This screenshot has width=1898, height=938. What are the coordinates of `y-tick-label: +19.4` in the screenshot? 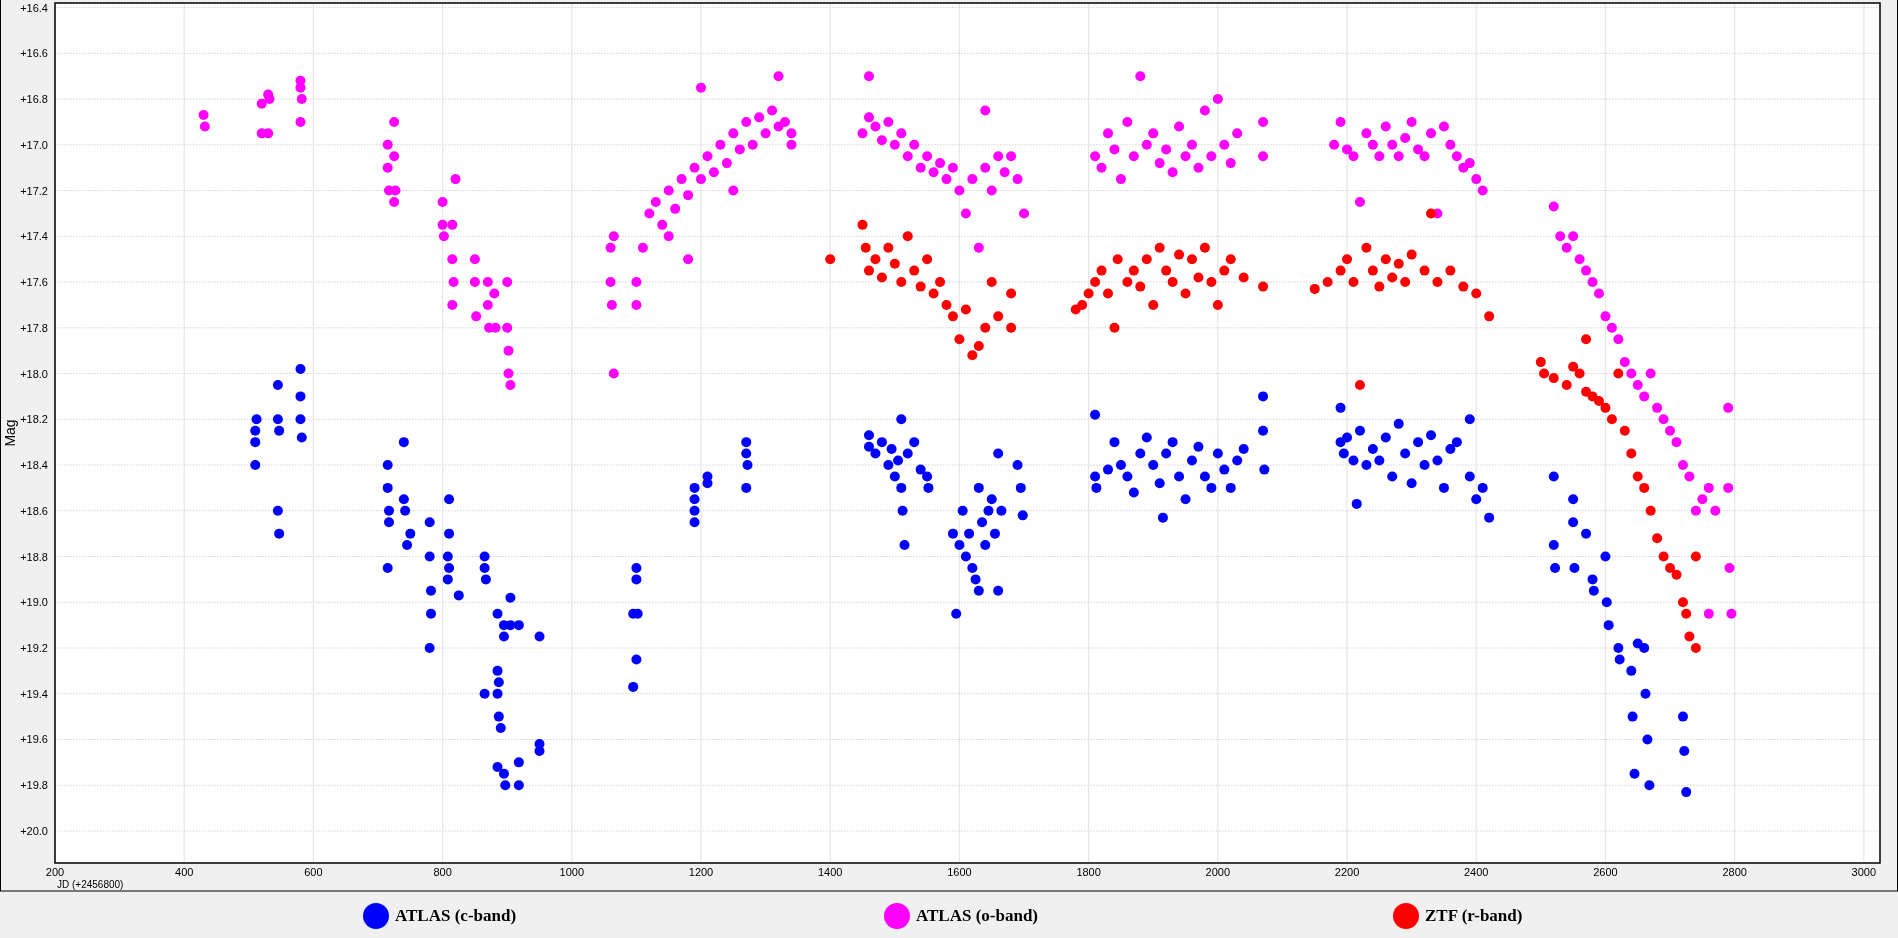 It's located at (34, 693).